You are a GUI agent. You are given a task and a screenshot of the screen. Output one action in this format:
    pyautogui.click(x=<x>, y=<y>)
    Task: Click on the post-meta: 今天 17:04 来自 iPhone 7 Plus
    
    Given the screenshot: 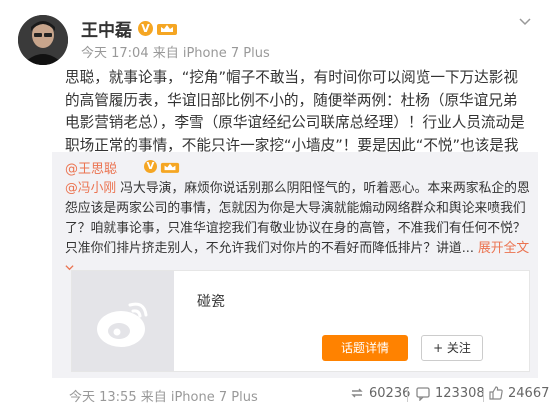 What is the action you would take?
    pyautogui.click(x=175, y=53)
    